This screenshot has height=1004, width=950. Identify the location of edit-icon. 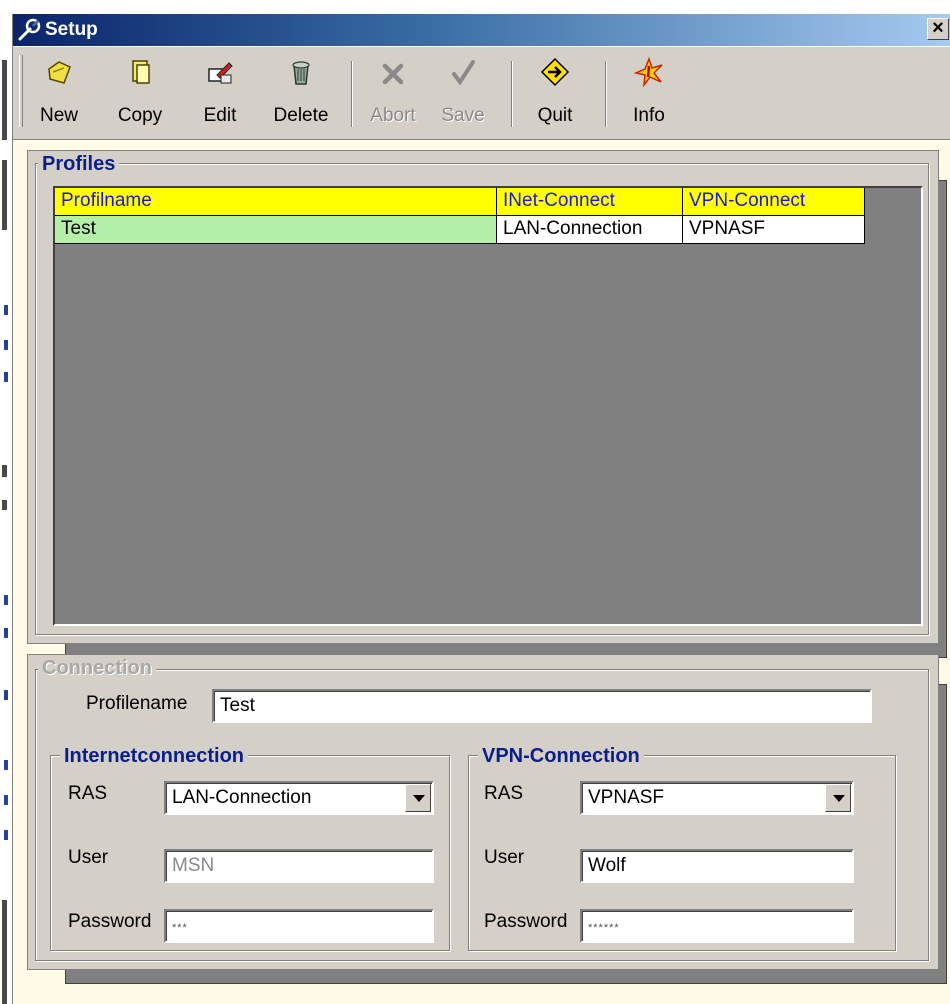
(220, 73).